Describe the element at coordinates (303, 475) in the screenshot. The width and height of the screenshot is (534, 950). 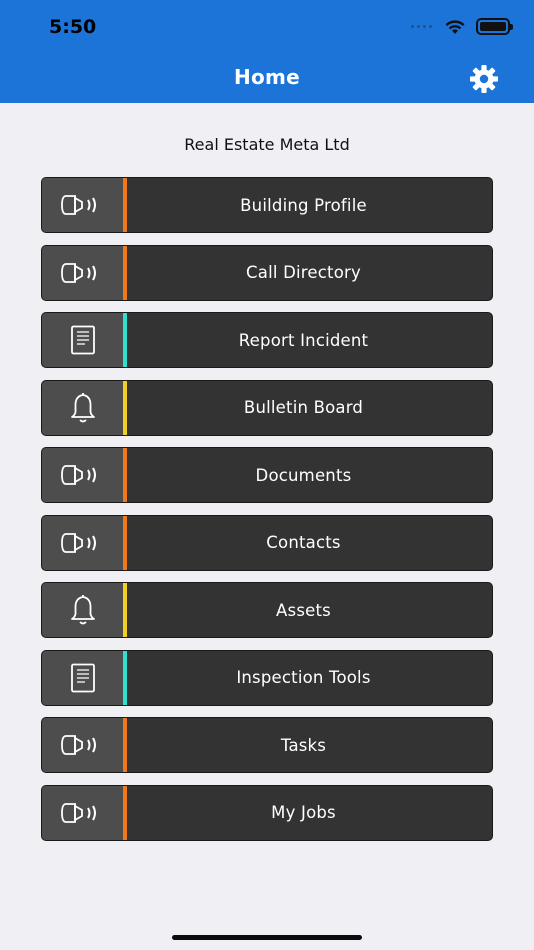
I see `menu-item-label: Documents` at that location.